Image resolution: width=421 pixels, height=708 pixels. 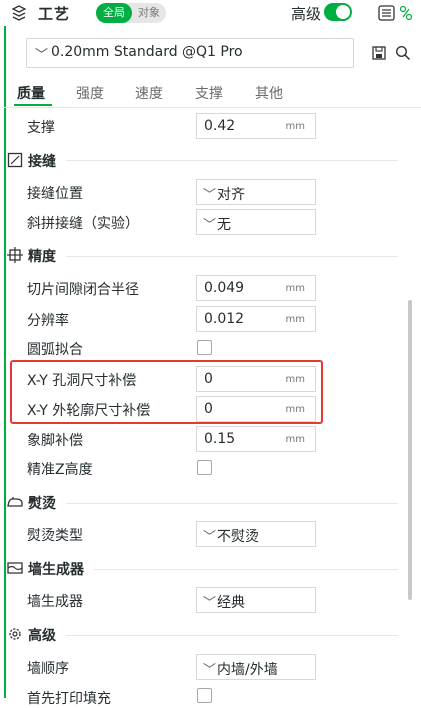 I want to click on xy-contour-label: X-Y 外轮廓尺寸补偿, so click(x=89, y=411).